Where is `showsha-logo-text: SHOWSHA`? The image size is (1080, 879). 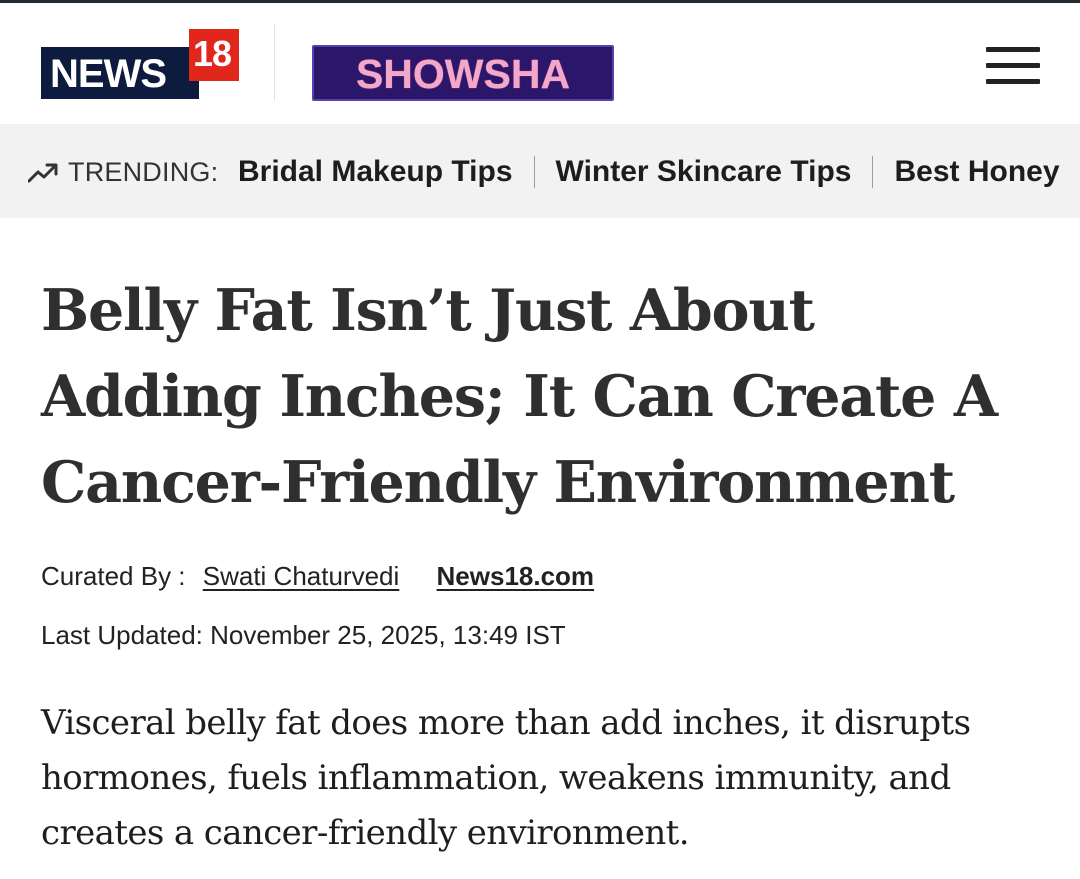
showsha-logo-text: SHOWSHA is located at coordinates (463, 74).